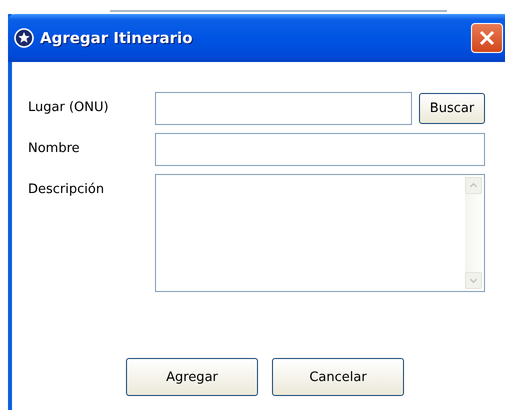 The width and height of the screenshot is (505, 410). I want to click on scrollbar, so click(473, 233).